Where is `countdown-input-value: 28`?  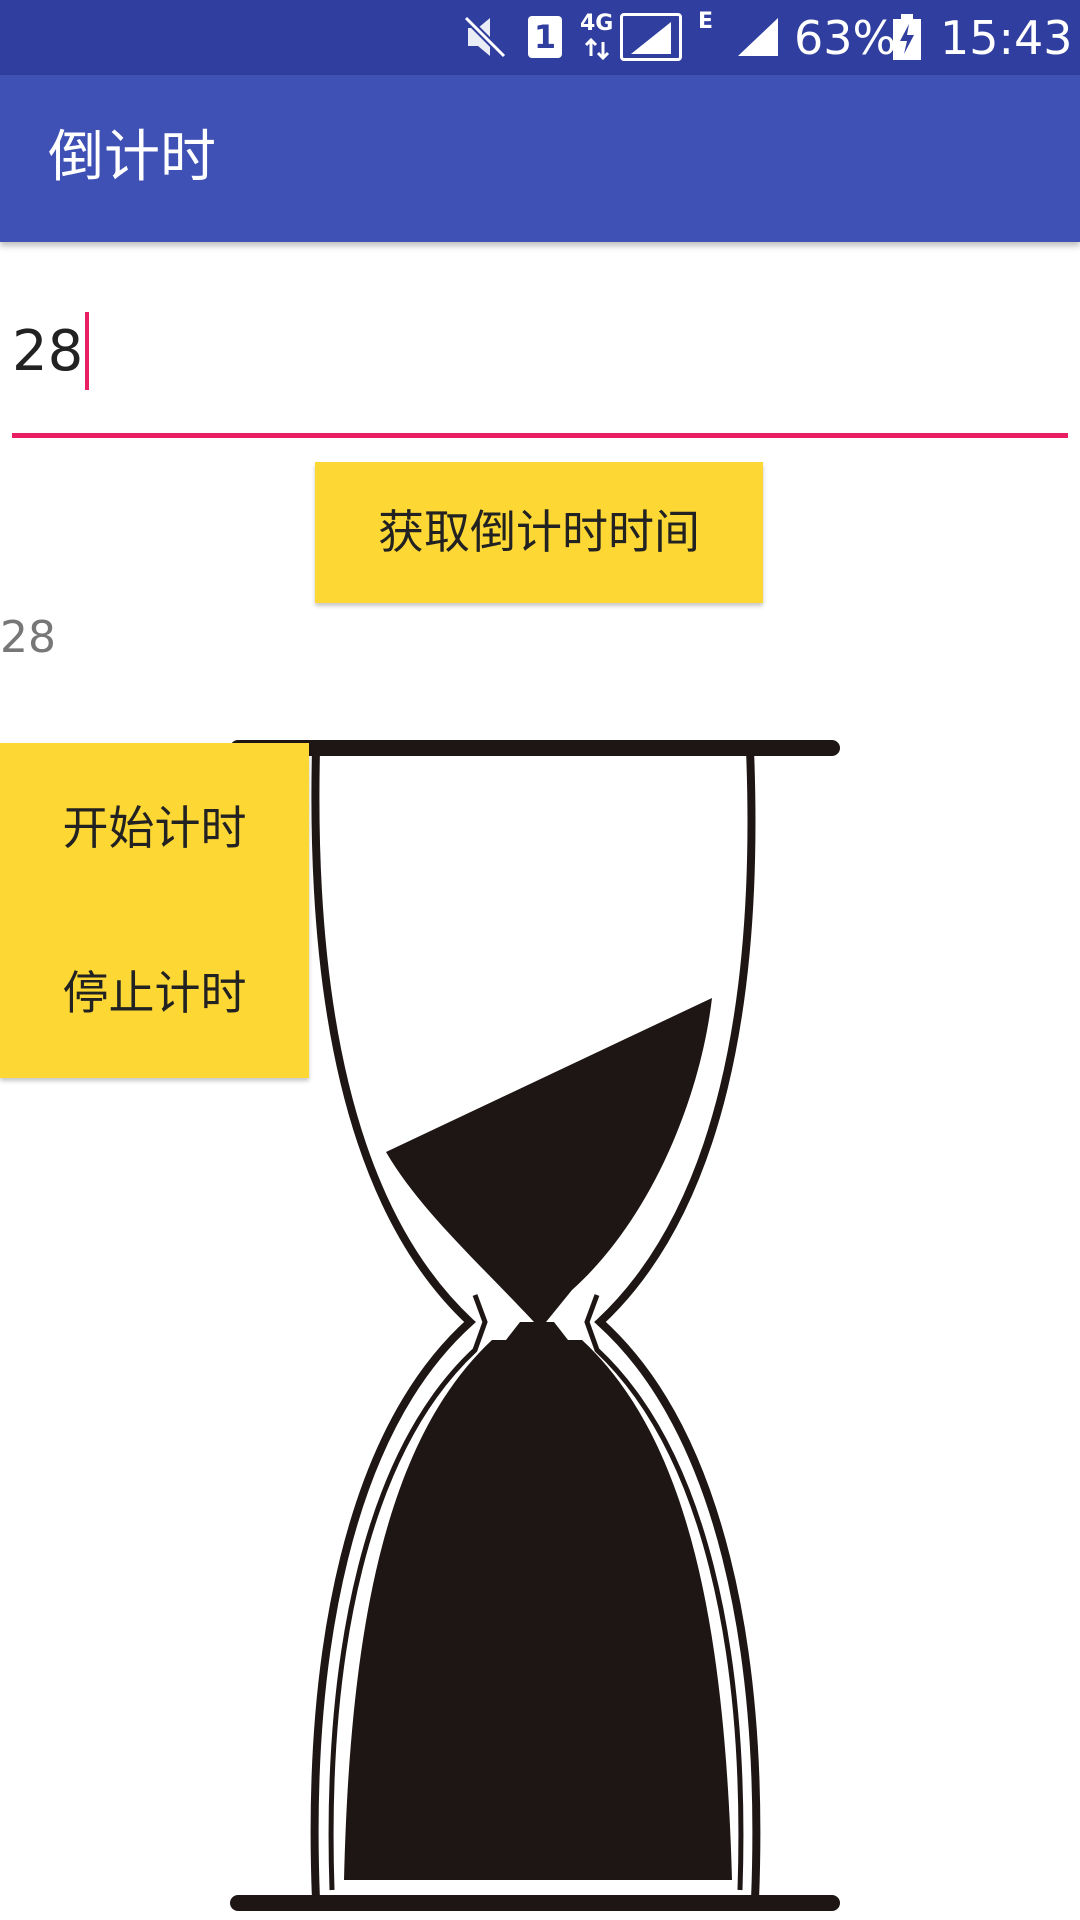 countdown-input-value: 28 is located at coordinates (51, 353).